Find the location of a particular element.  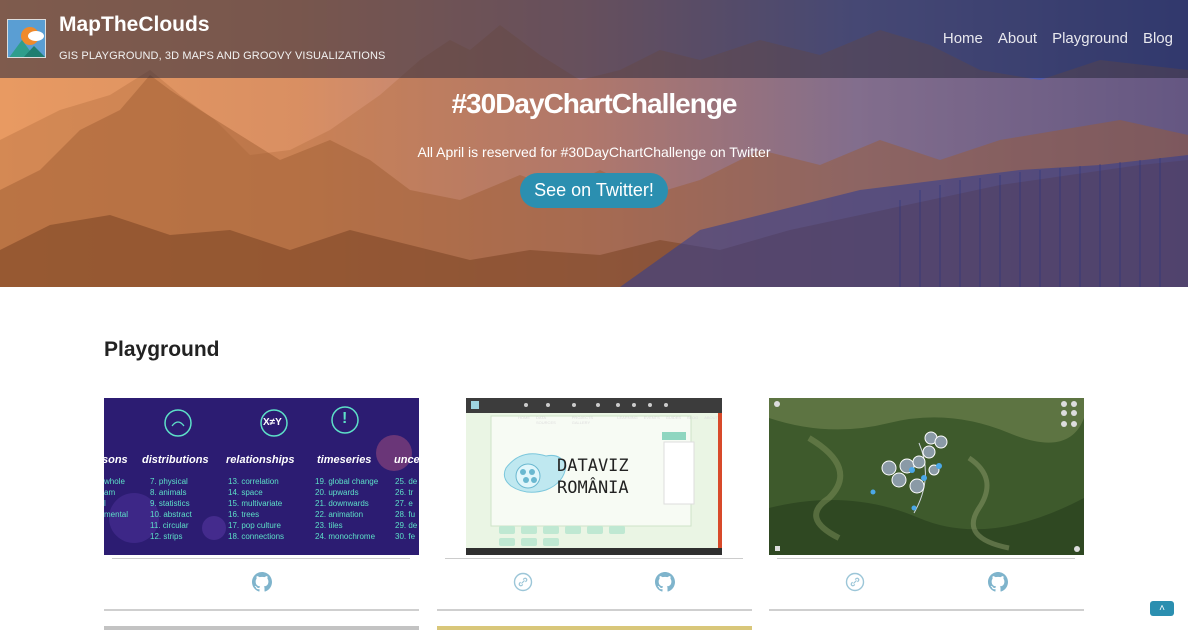

brand-name: MapTheClouds is located at coordinates (134, 25).